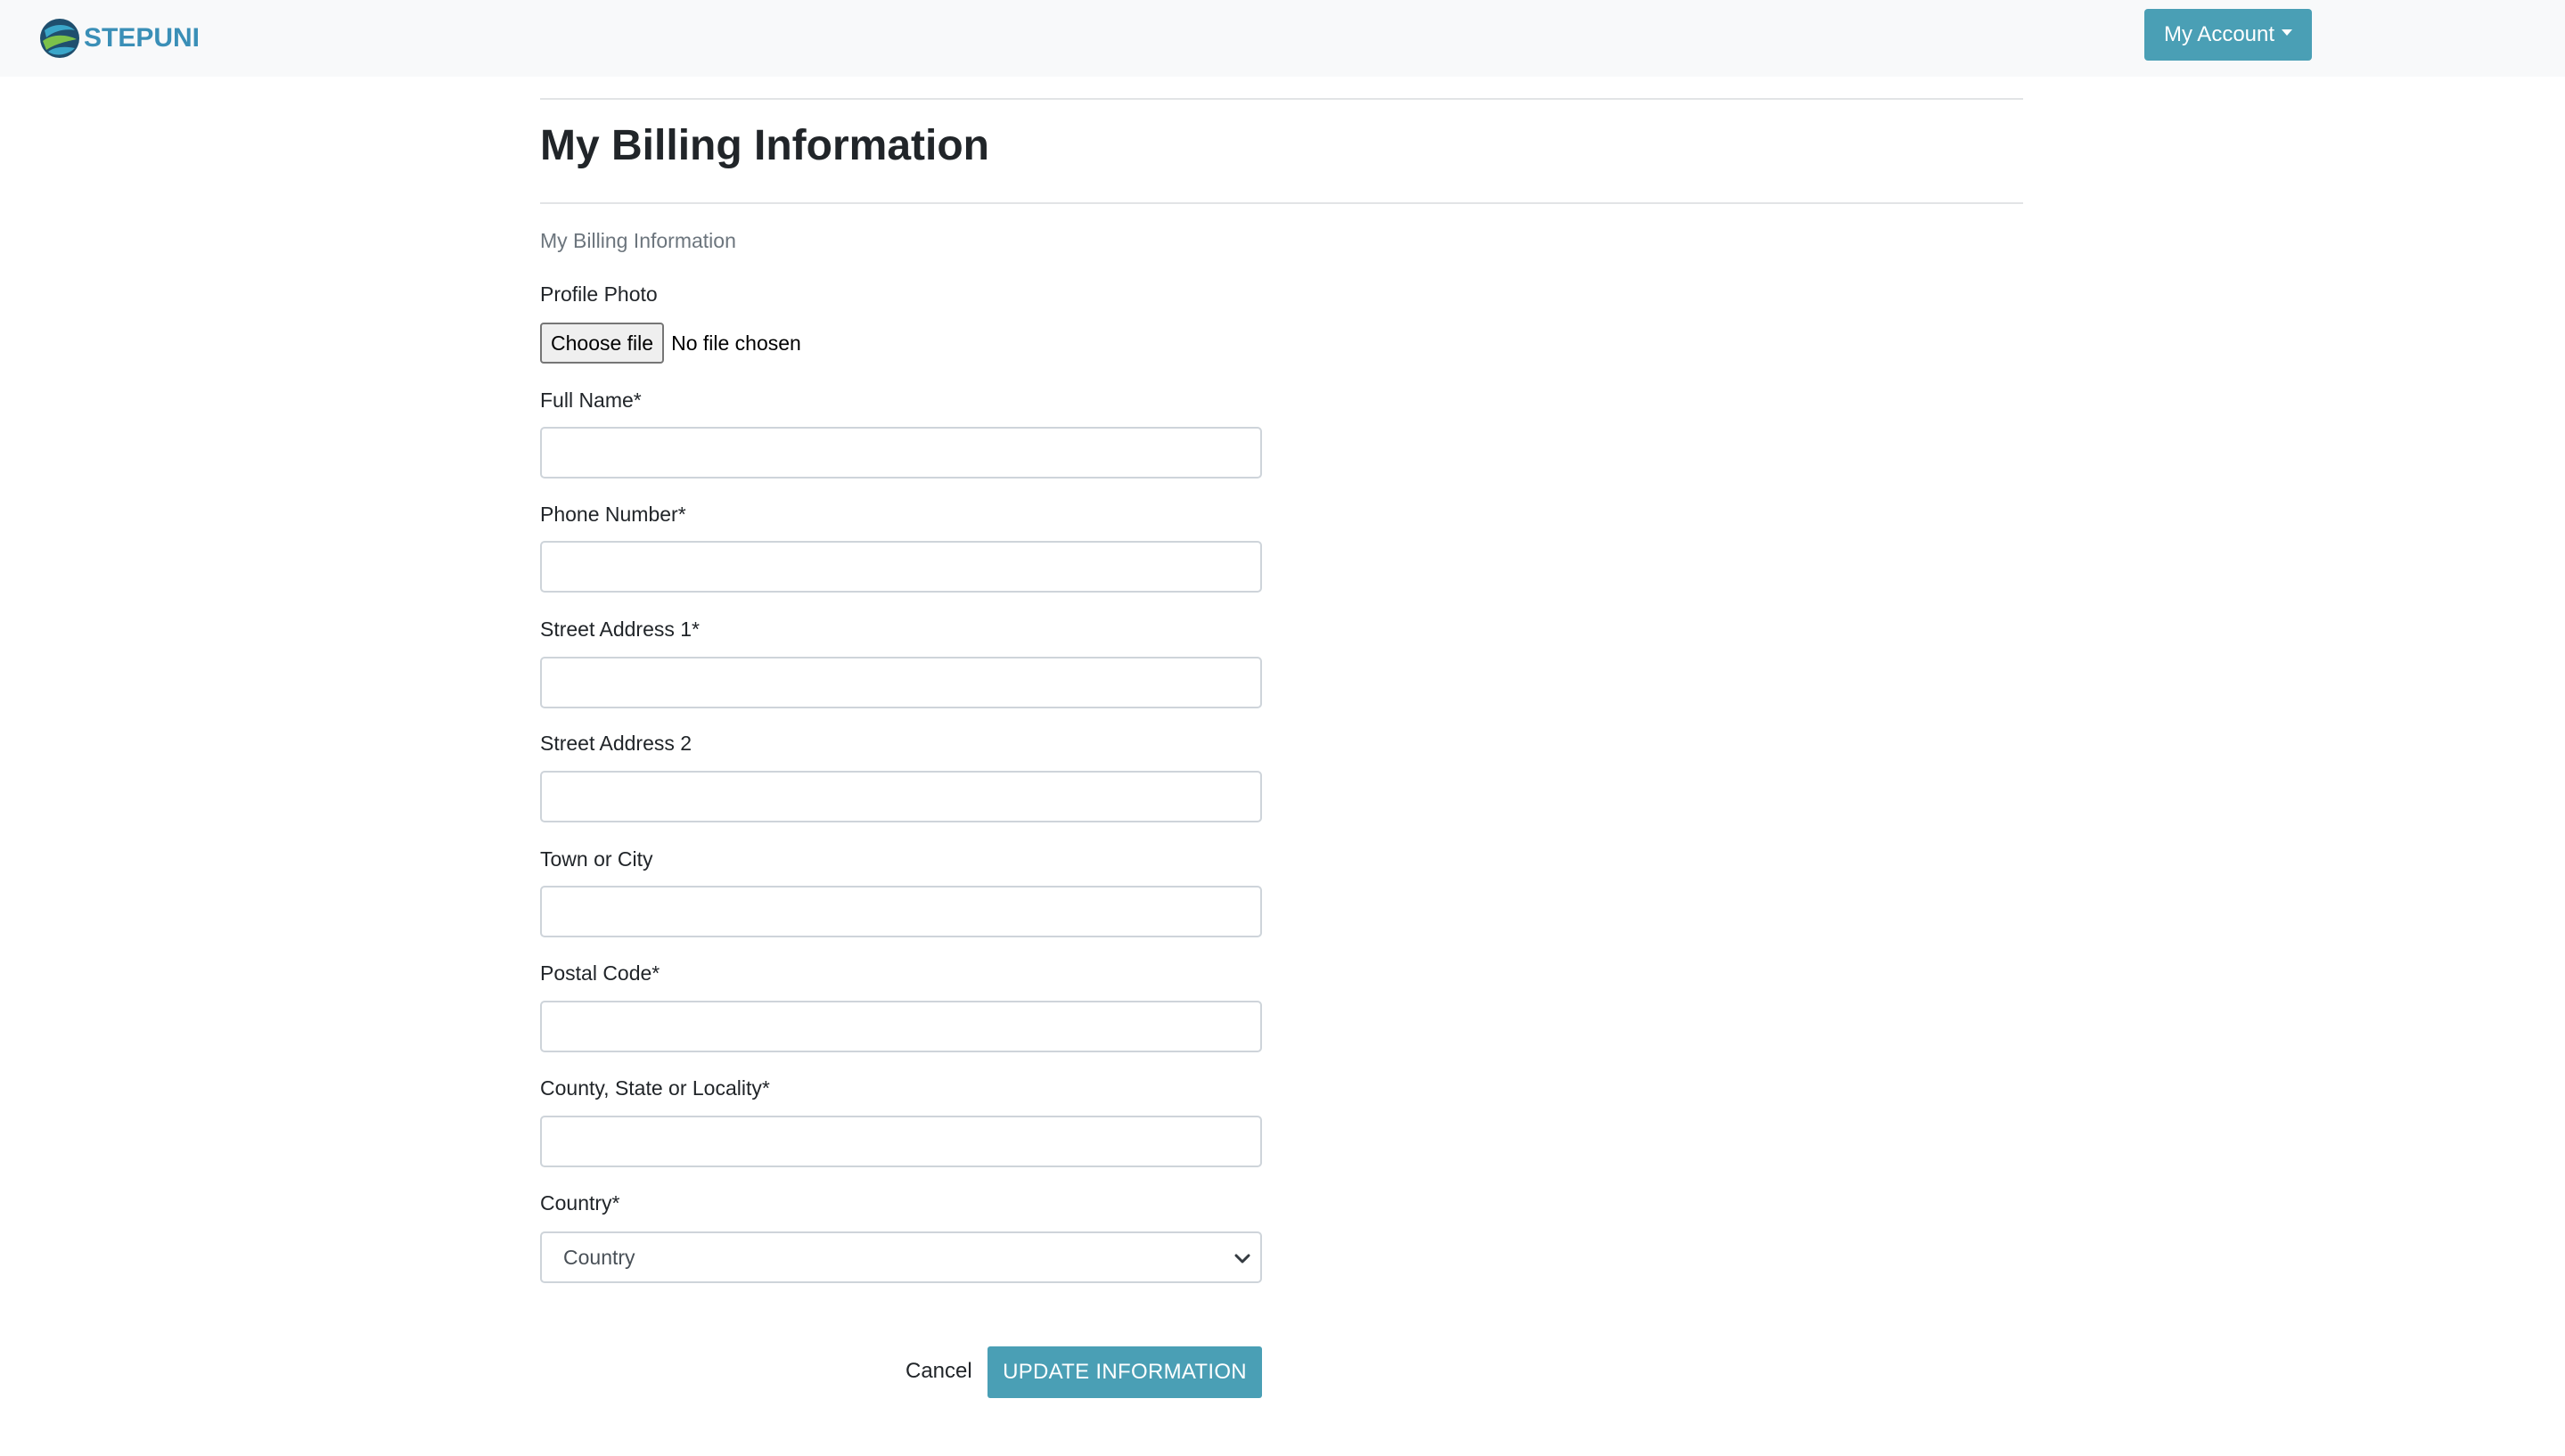 Image resolution: width=2565 pixels, height=1456 pixels. I want to click on street-address-2-input, so click(901, 796).